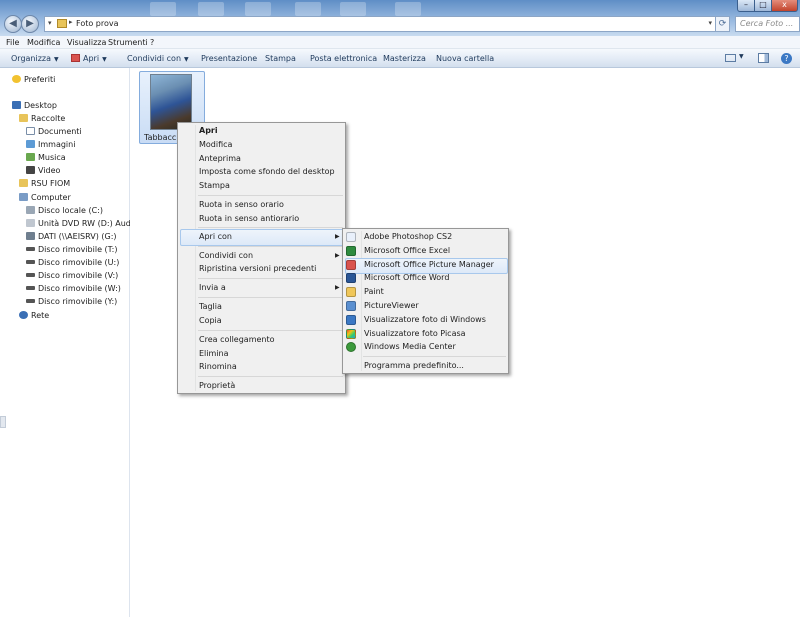 The image size is (800, 617). What do you see at coordinates (380, 24) in the screenshot?
I see `address-bar: ▾ ▸ Foto prova ▾` at bounding box center [380, 24].